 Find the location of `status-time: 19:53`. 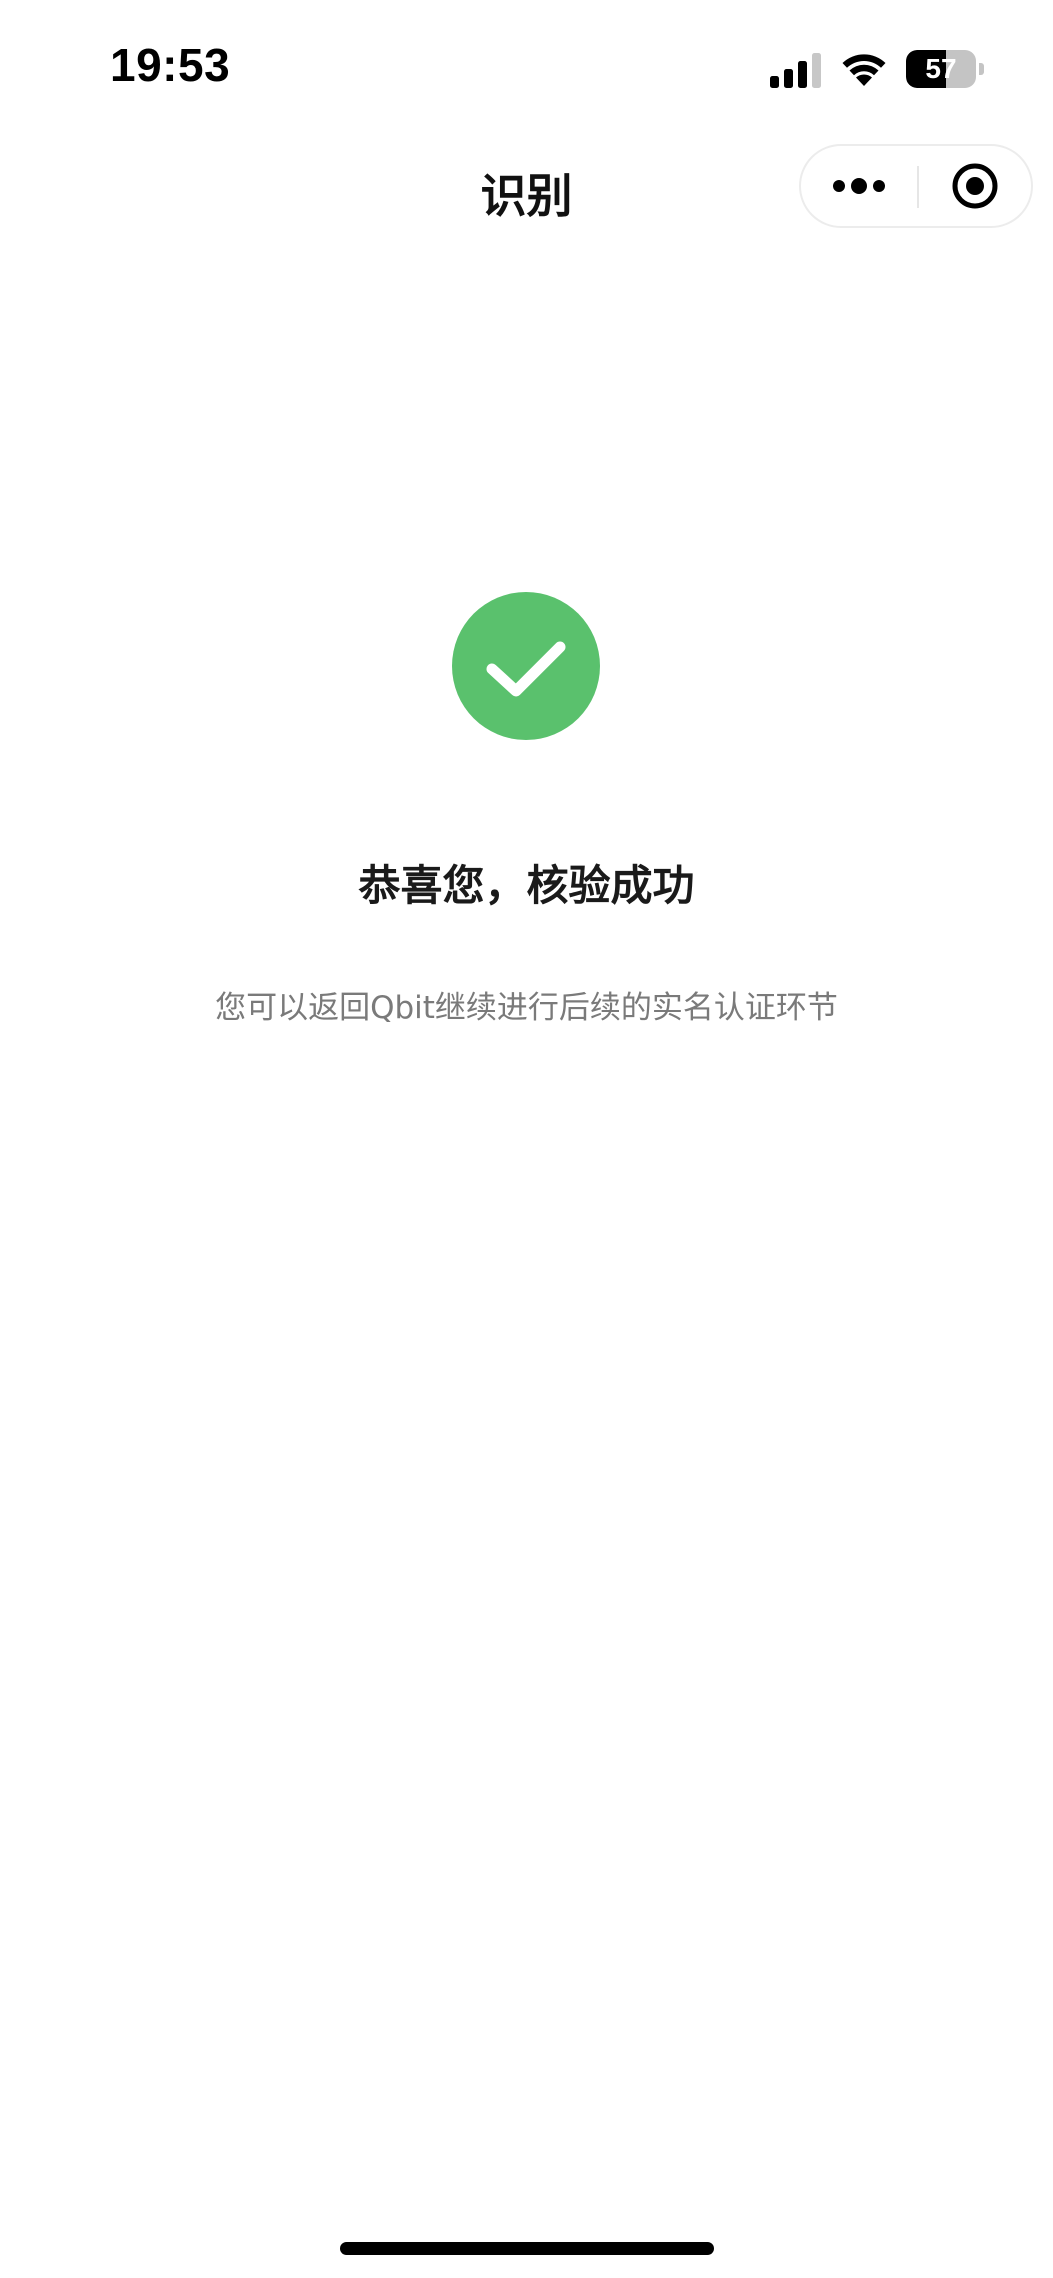

status-time: 19:53 is located at coordinates (170, 65).